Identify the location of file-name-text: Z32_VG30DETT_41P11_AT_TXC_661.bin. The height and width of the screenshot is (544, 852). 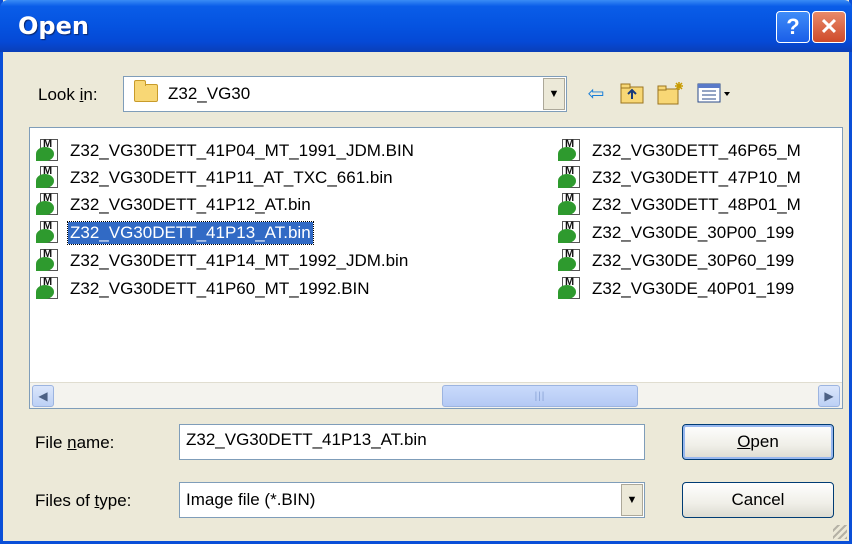
(231, 177).